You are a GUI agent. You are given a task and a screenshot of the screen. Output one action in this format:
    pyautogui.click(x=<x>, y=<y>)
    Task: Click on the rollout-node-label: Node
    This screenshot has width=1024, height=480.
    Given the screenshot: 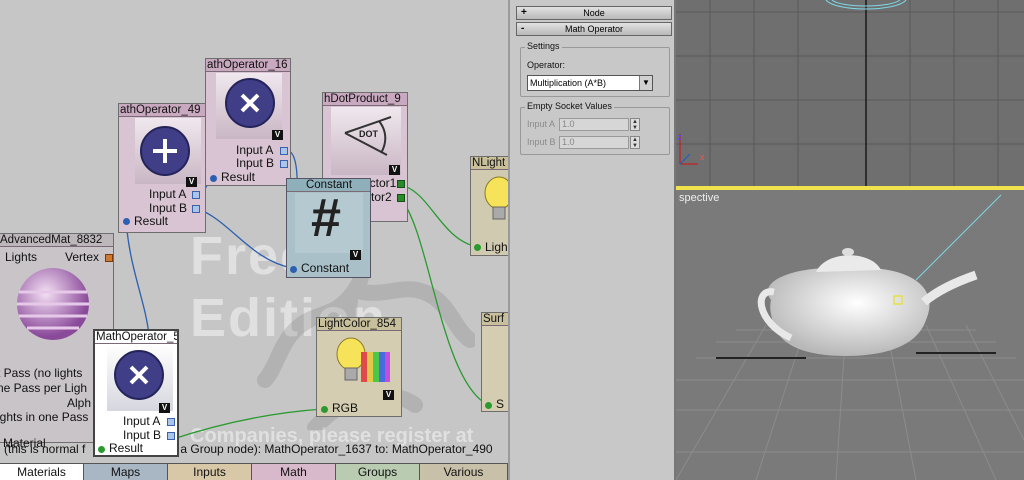 What is the action you would take?
    pyautogui.click(x=594, y=13)
    